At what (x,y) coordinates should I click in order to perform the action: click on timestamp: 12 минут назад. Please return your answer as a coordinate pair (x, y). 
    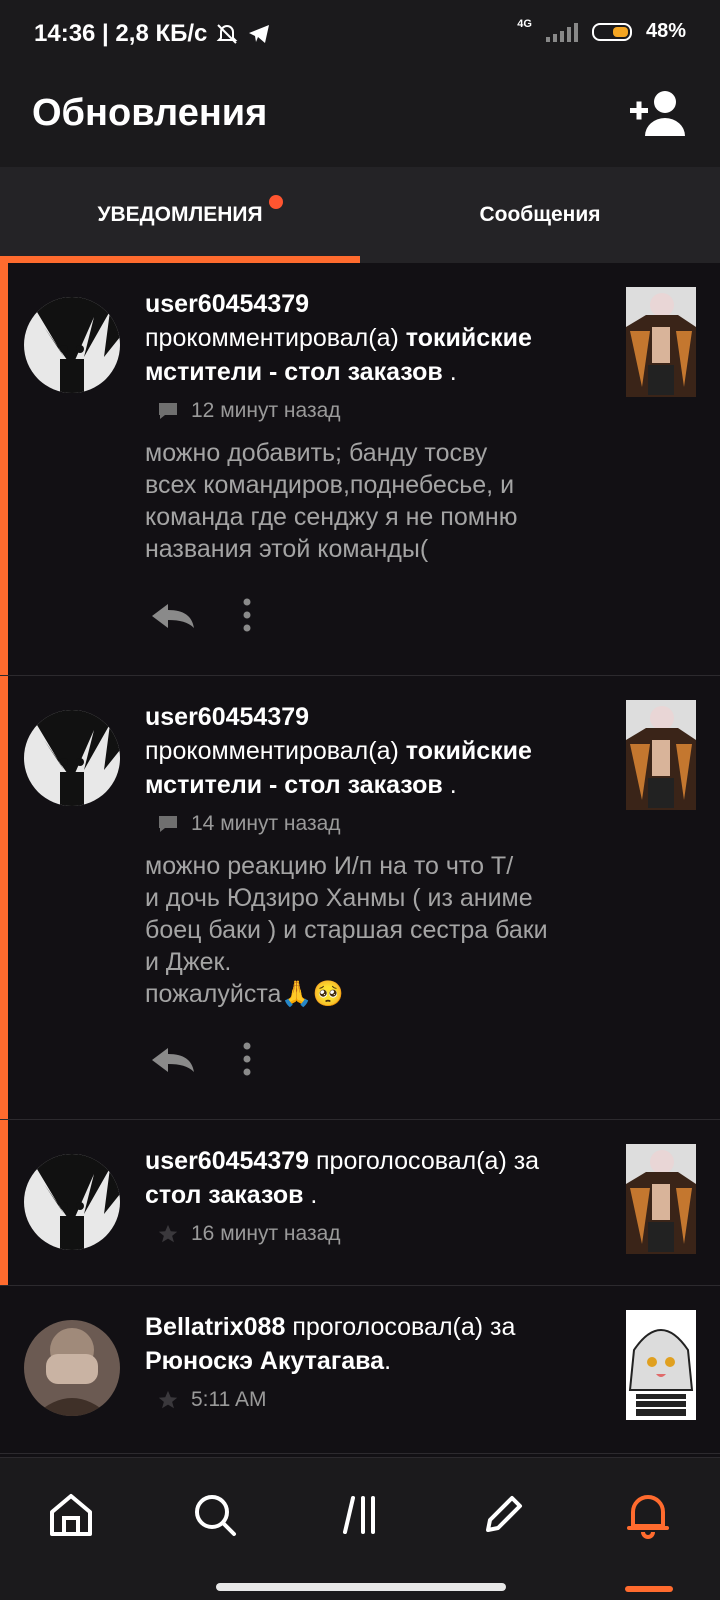
    Looking at the image, I should click on (266, 410).